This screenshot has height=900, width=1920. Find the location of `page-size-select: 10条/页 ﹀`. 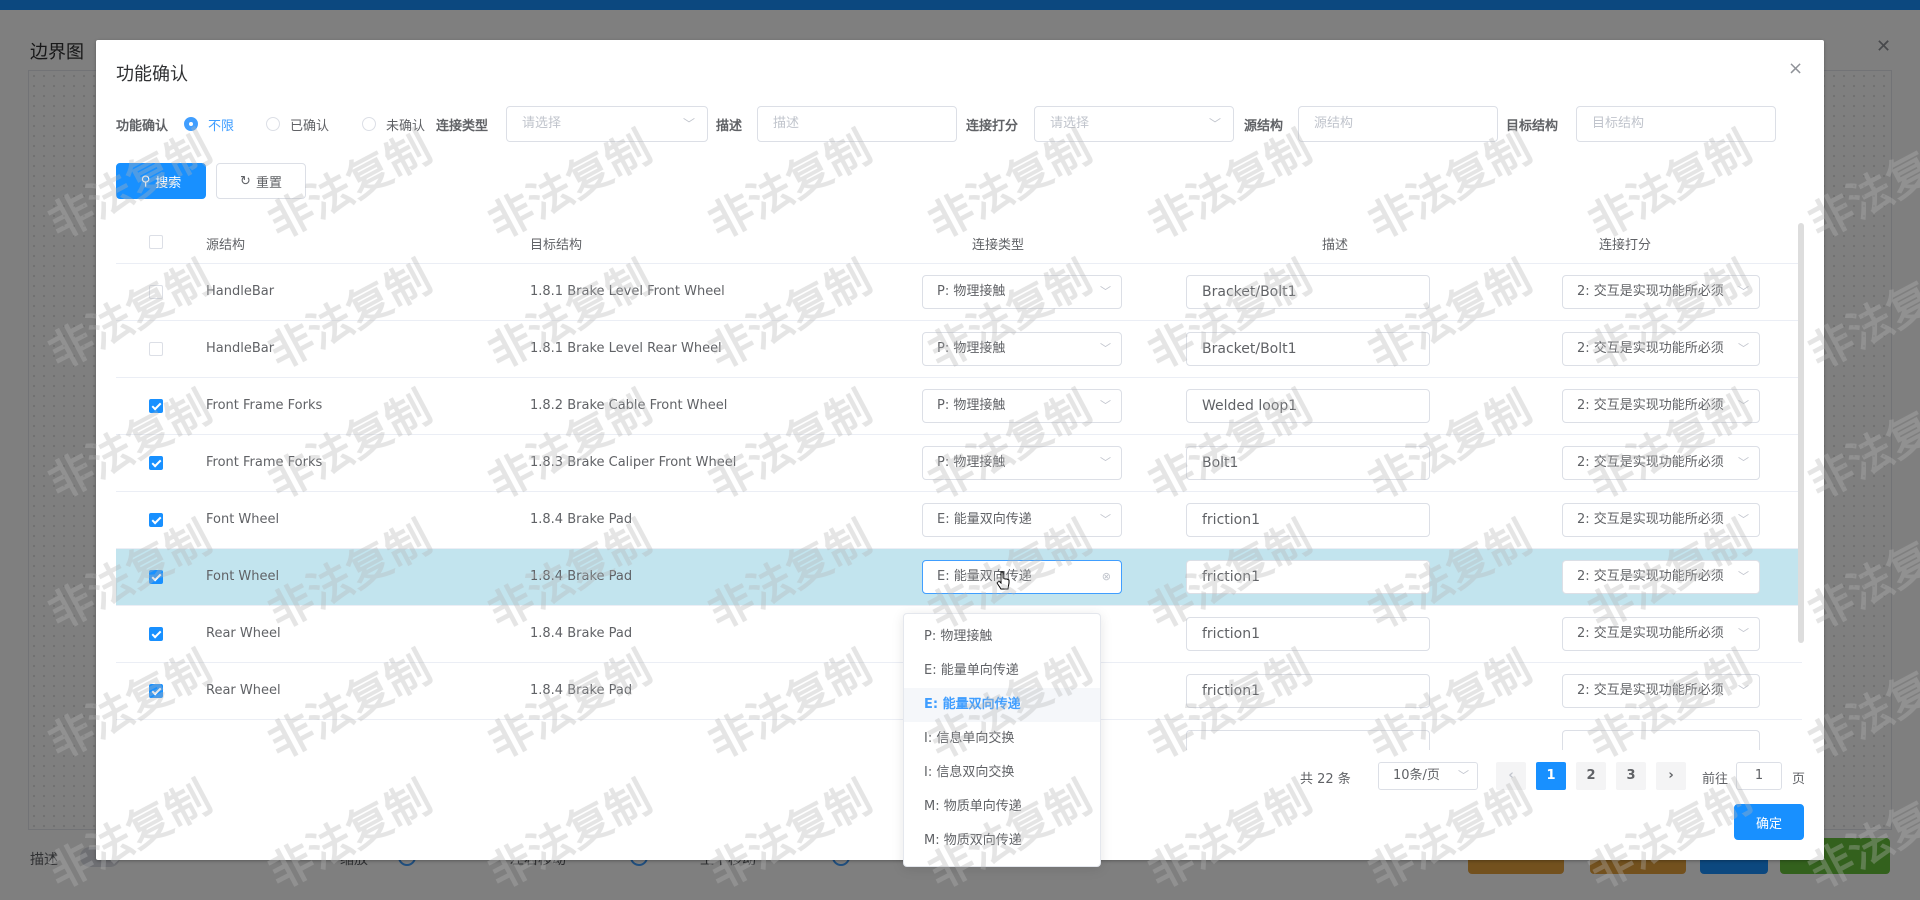

page-size-select: 10条/页 ﹀ is located at coordinates (1428, 776).